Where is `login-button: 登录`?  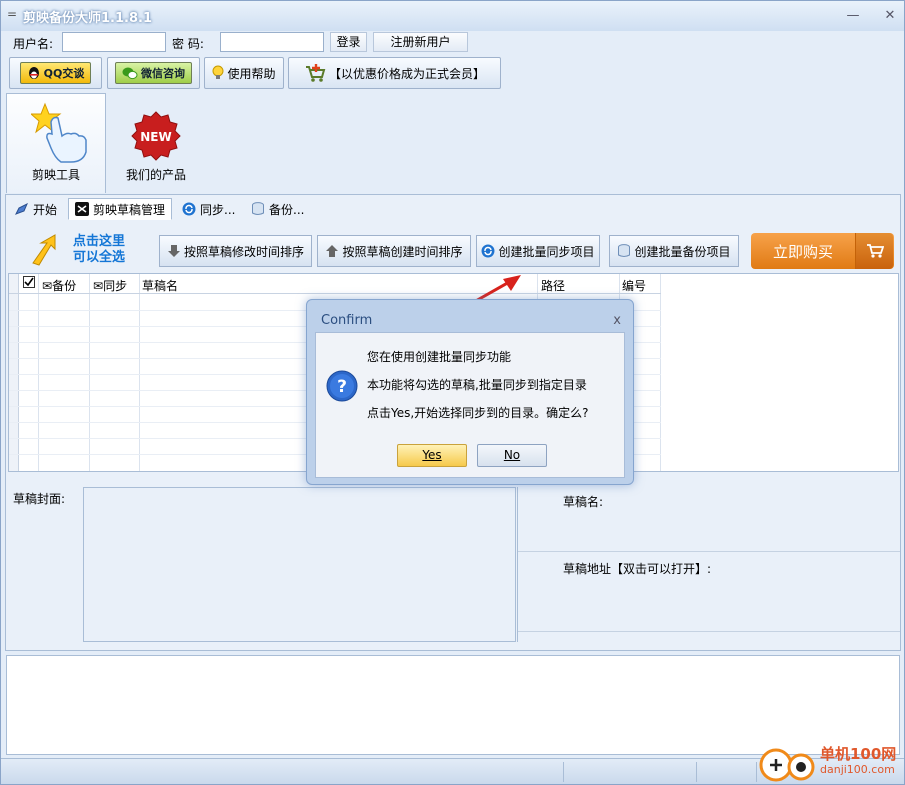
login-button: 登录 is located at coordinates (348, 42).